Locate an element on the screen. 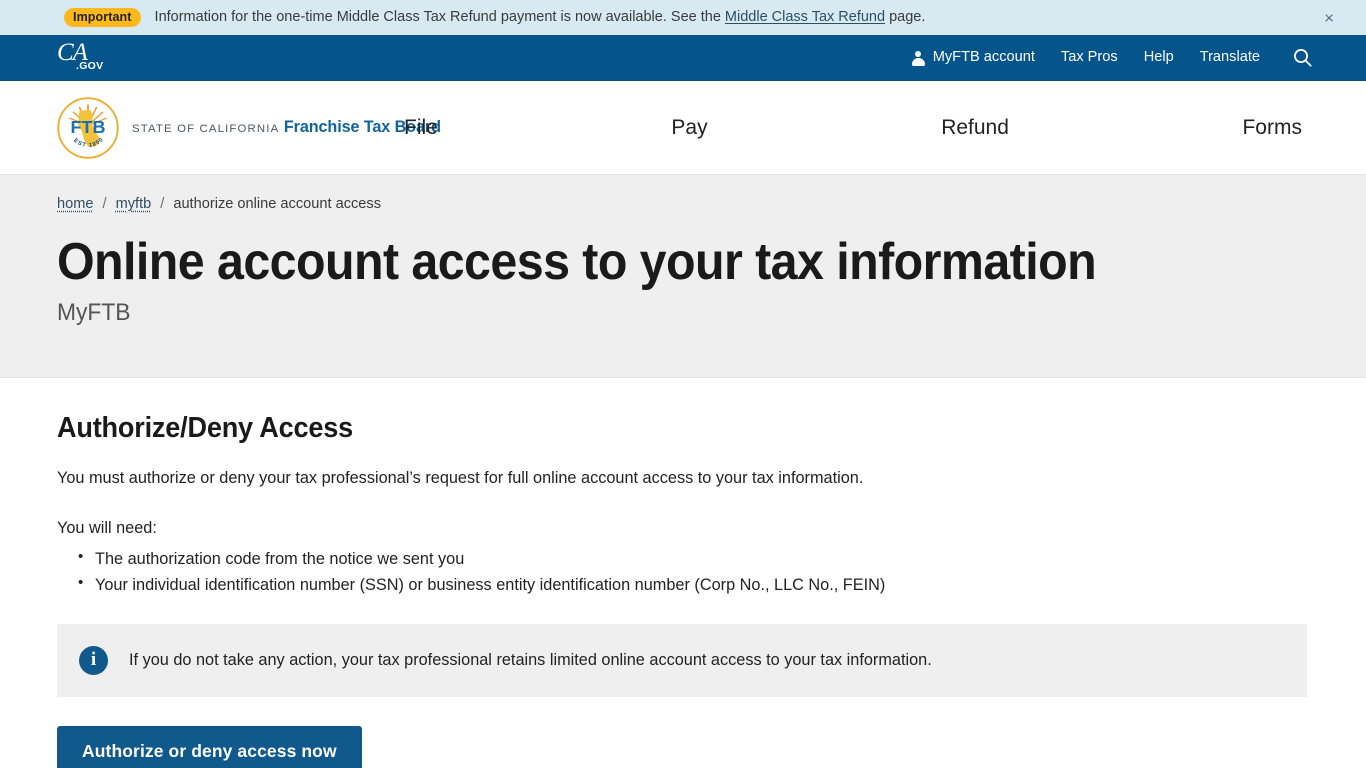  ftb-seal-letters: FTB is located at coordinates (88, 126).